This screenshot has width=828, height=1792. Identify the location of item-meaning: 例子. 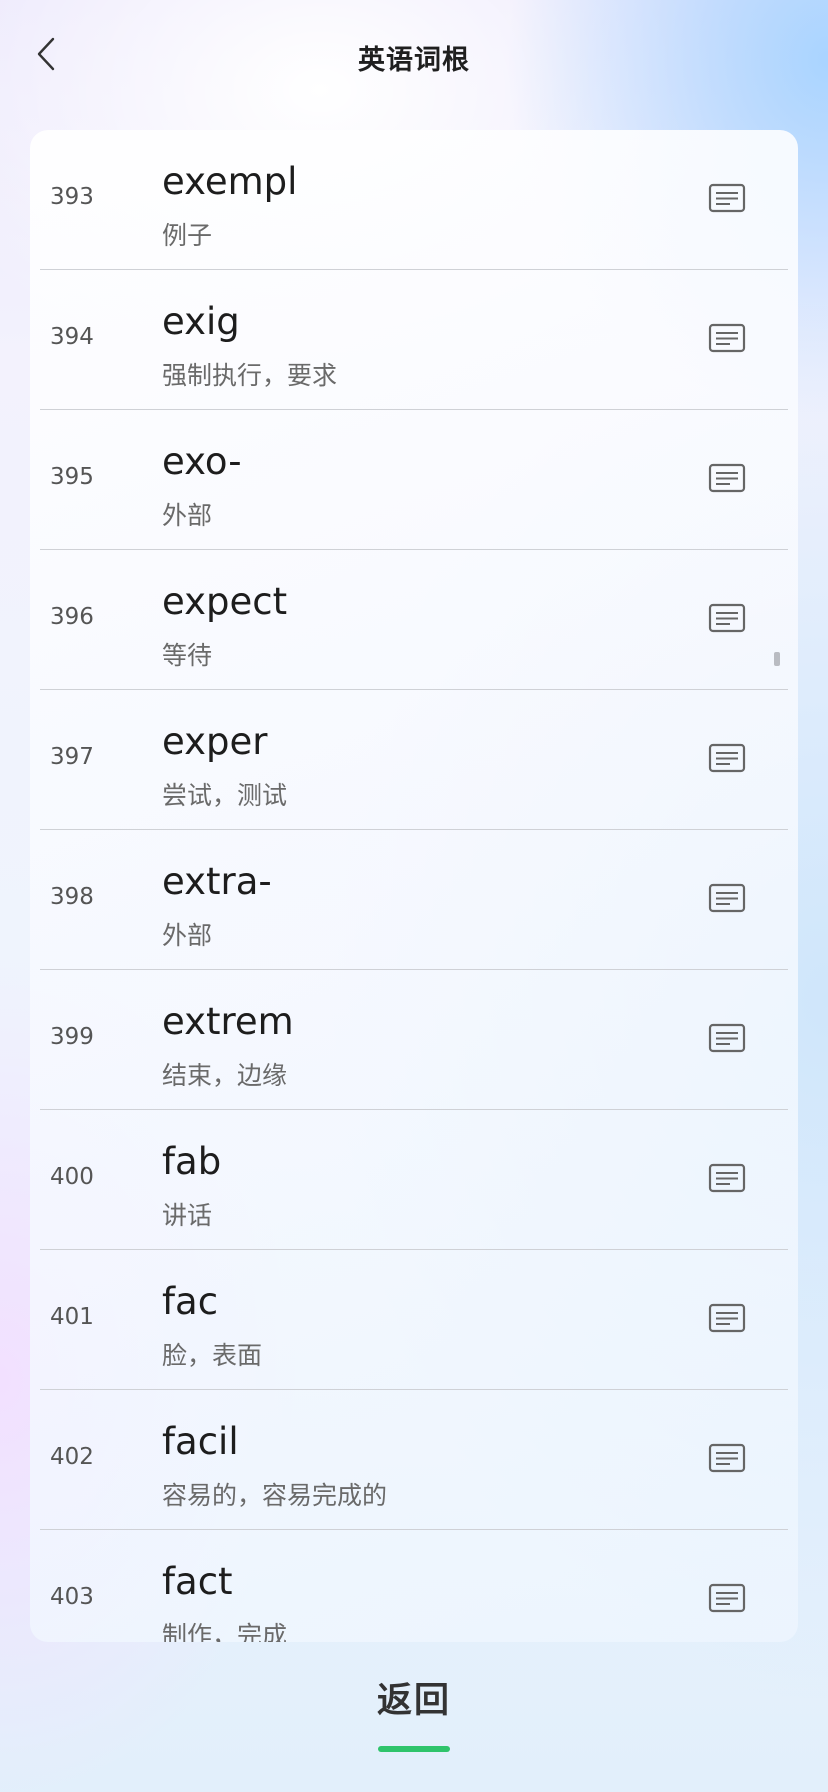
(187, 235).